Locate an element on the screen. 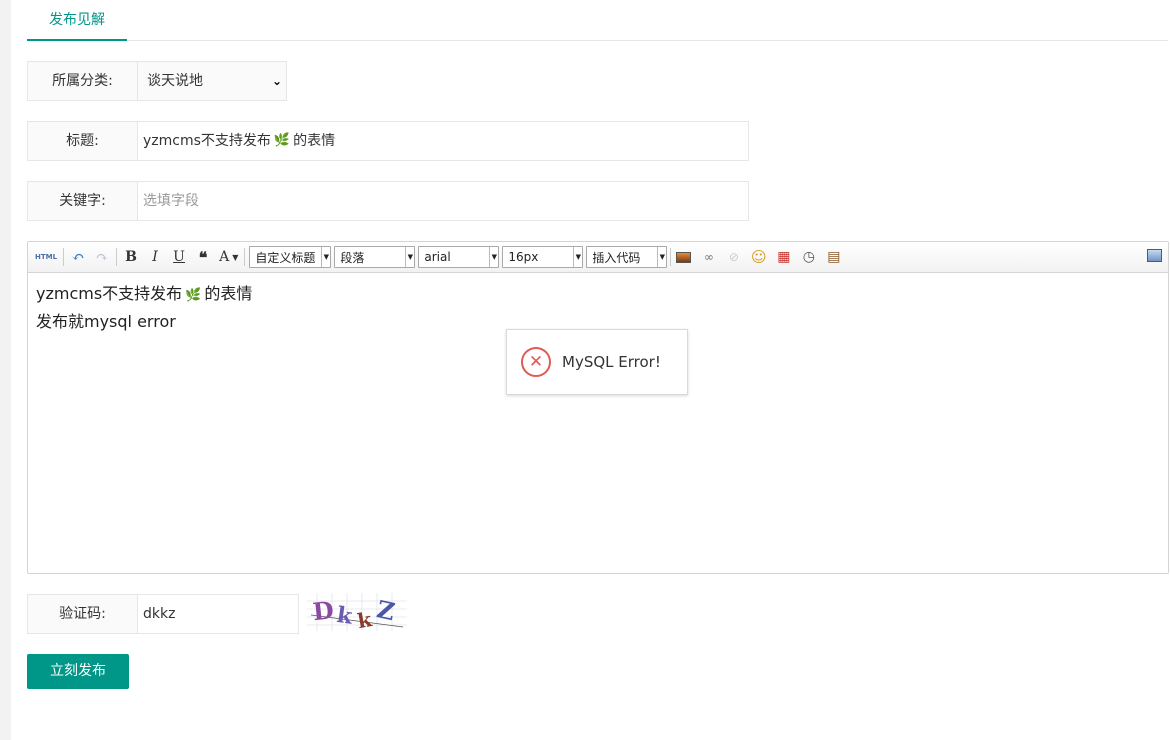  font-size-dropdown: 16px ▼ is located at coordinates (543, 257).